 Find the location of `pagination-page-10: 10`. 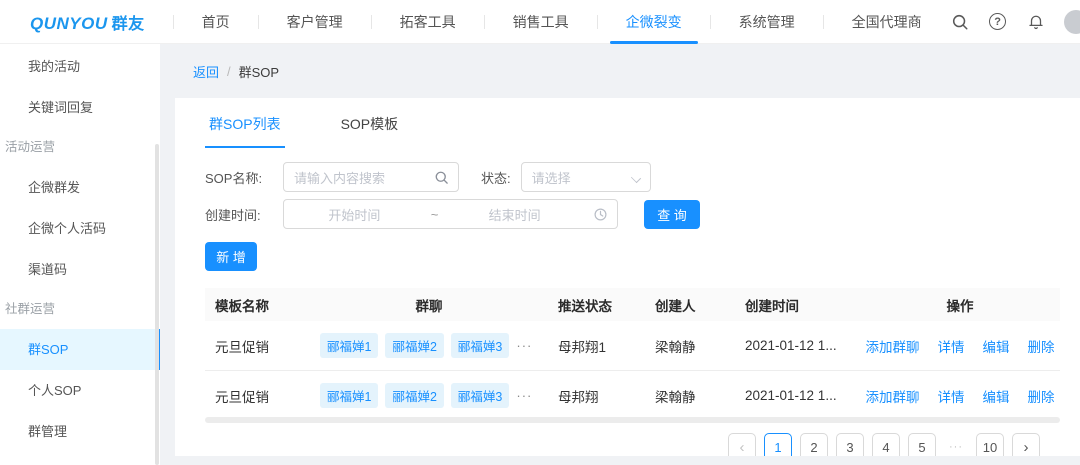

pagination-page-10: 10 is located at coordinates (990, 444).